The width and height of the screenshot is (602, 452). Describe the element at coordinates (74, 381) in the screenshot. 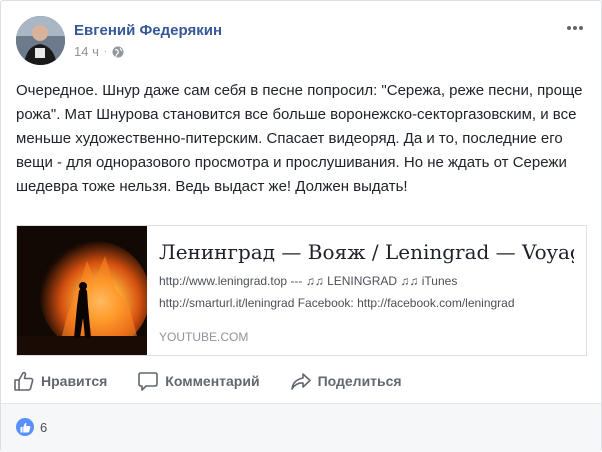

I see `like-button-label: Нравится` at that location.